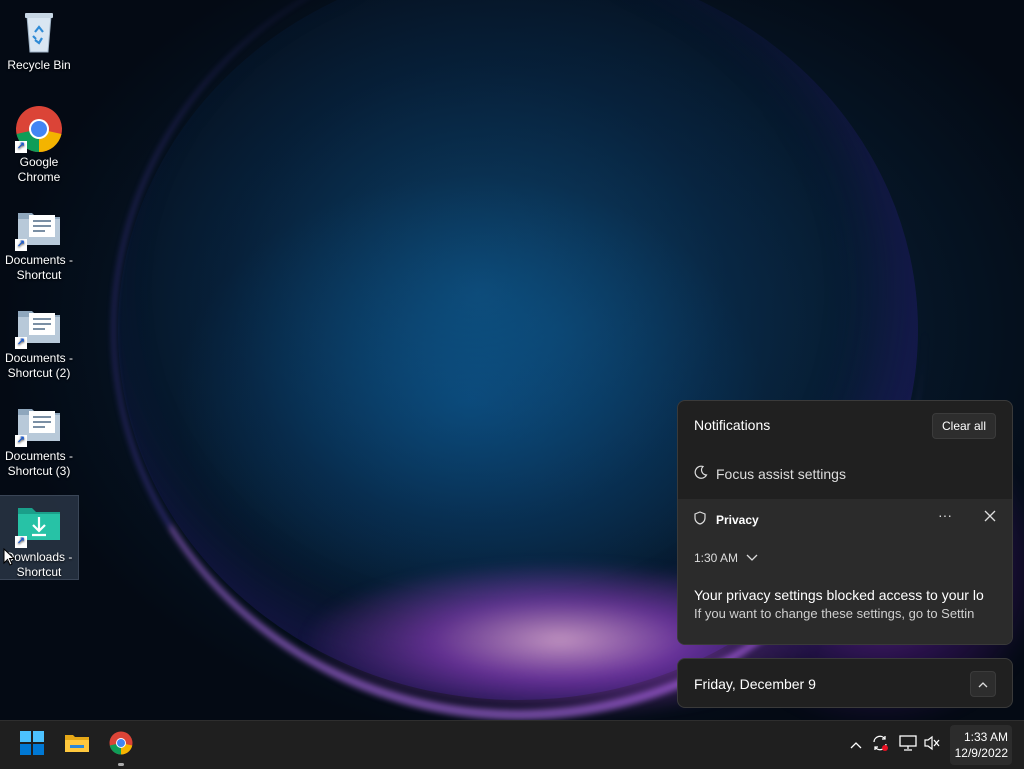 The image size is (1024, 769). What do you see at coordinates (39, 365) in the screenshot?
I see `desktop-icon-label: Documents - Shortcut (2)` at bounding box center [39, 365].